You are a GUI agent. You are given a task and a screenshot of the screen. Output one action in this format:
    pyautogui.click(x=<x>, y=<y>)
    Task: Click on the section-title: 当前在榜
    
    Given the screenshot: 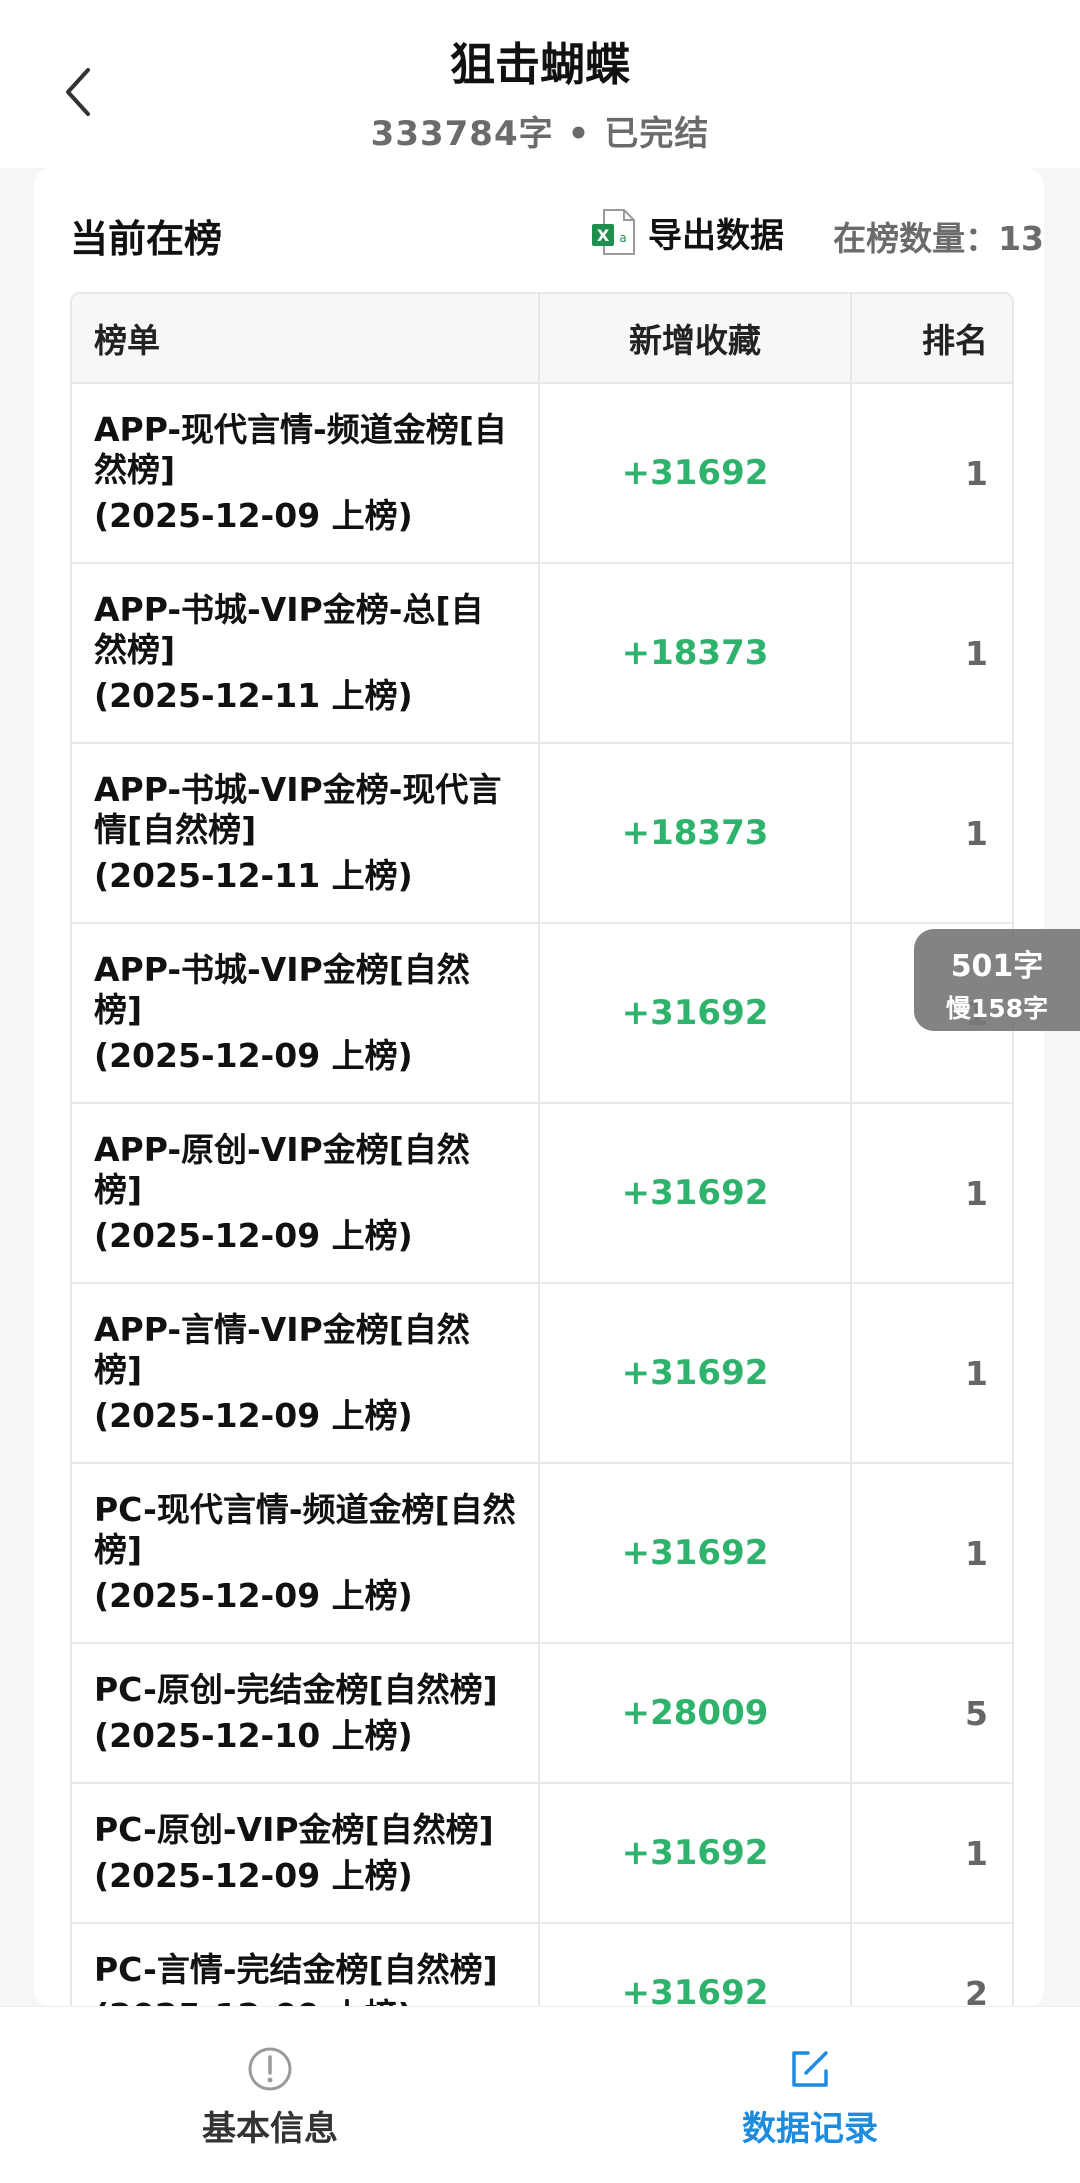 What is the action you would take?
    pyautogui.click(x=146, y=239)
    